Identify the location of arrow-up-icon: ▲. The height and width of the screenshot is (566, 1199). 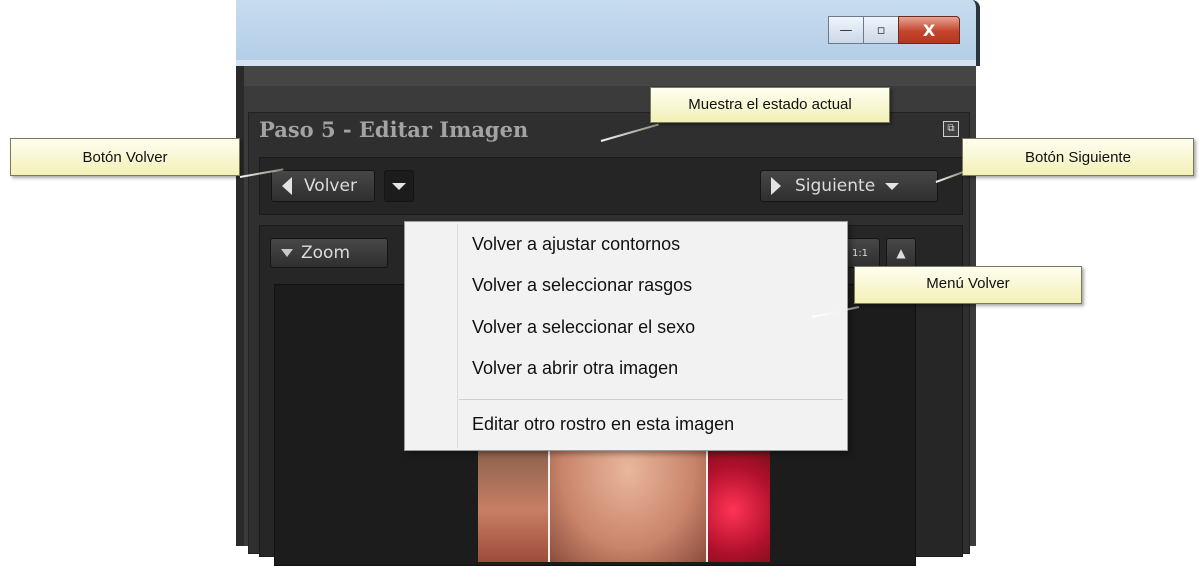
(901, 253).